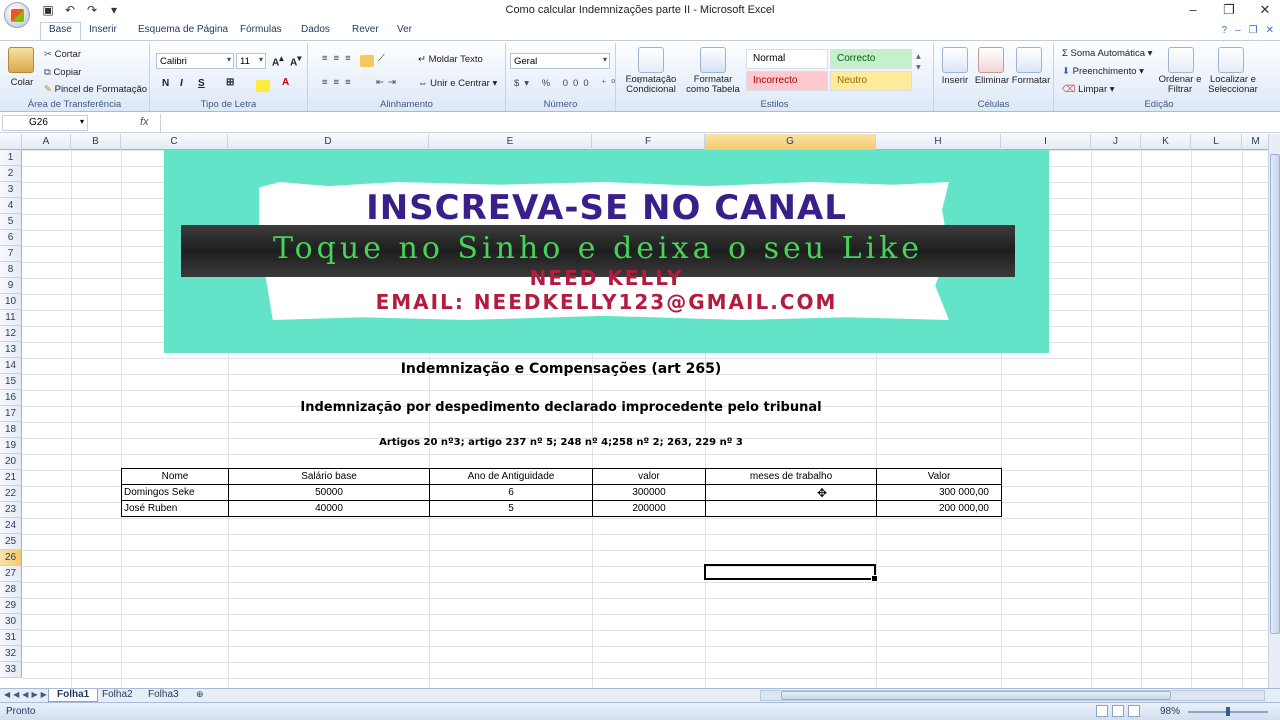  What do you see at coordinates (1102, 711) in the screenshot?
I see `normal-view-icon` at bounding box center [1102, 711].